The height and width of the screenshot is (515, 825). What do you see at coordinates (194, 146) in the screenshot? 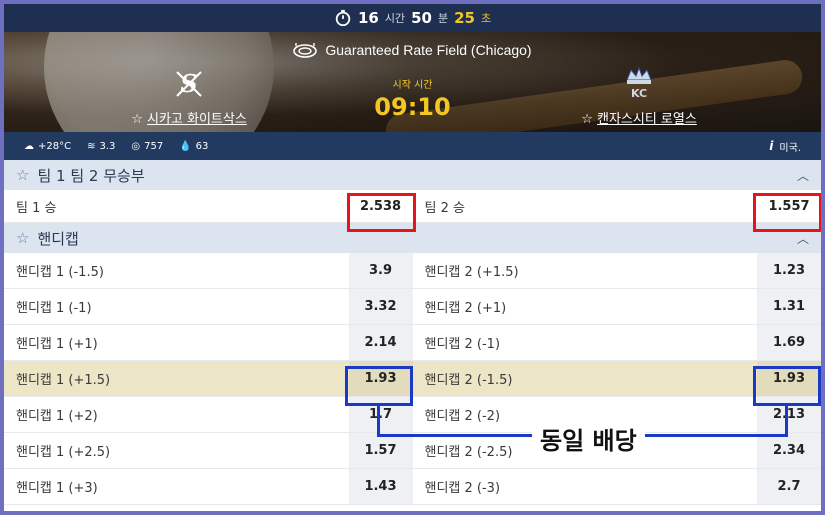
I see `humidity: 💧 63` at bounding box center [194, 146].